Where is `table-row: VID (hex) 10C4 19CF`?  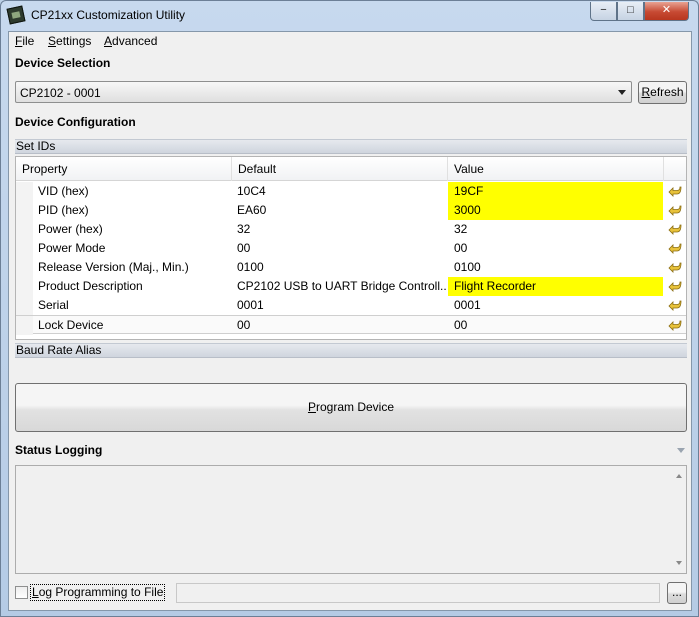 table-row: VID (hex) 10C4 19CF is located at coordinates (351, 191).